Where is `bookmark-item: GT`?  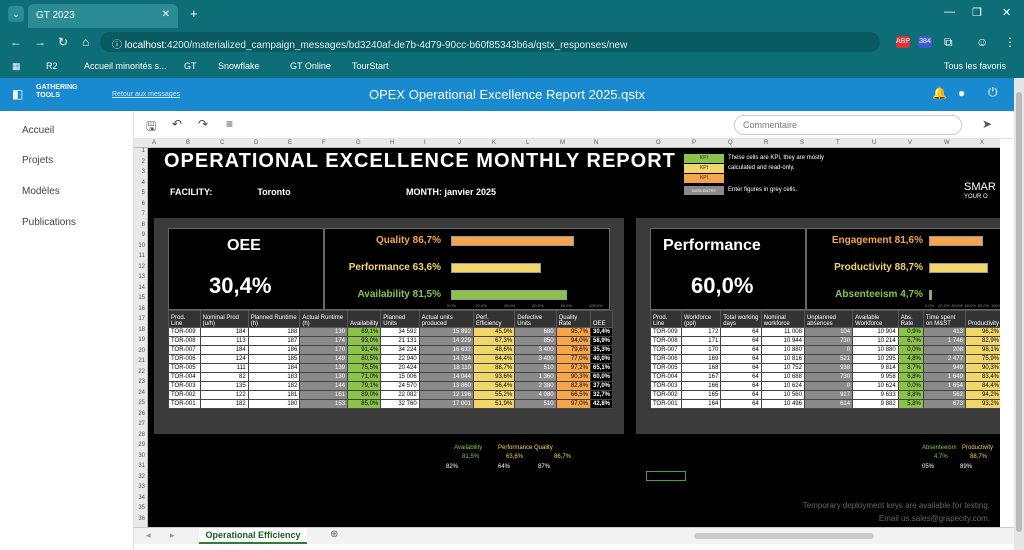 bookmark-item: GT is located at coordinates (190, 66).